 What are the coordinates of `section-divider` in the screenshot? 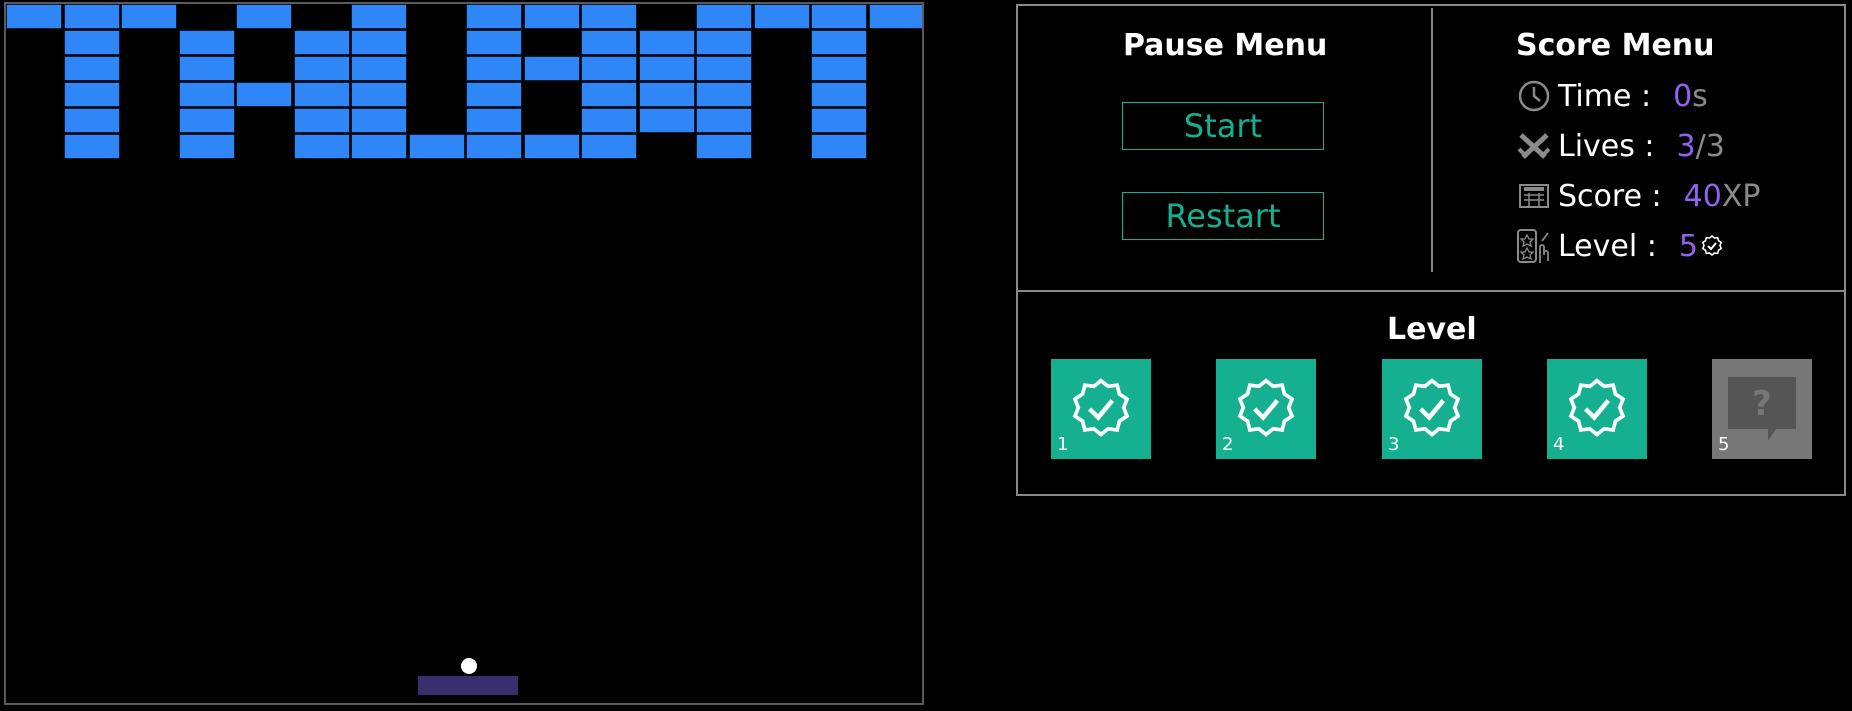 It's located at (1431, 291).